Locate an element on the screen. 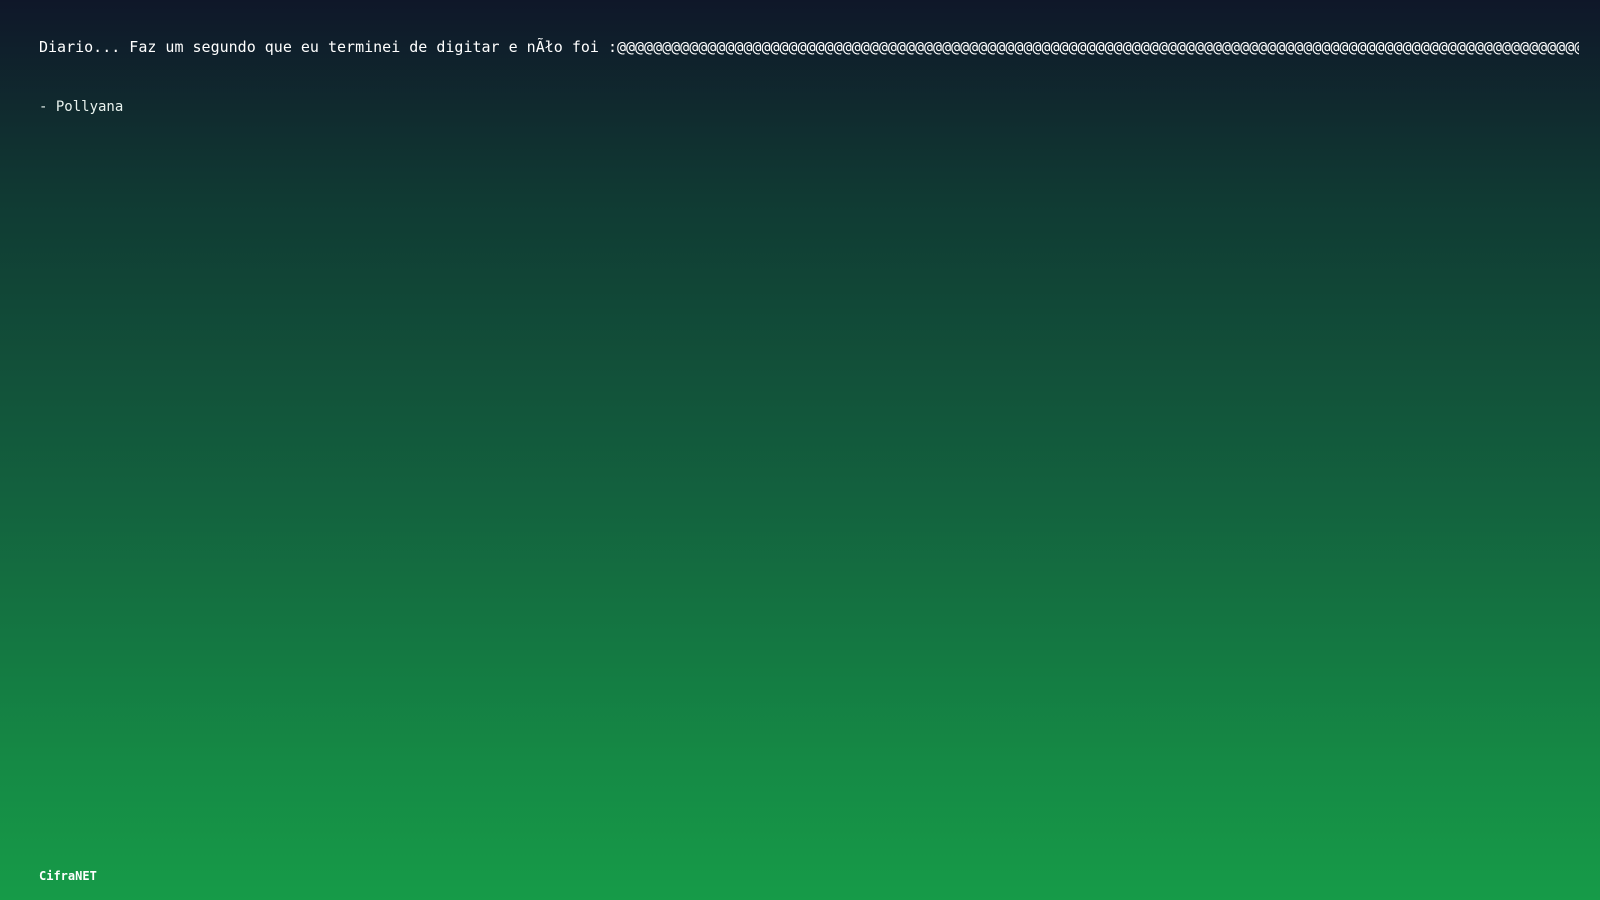 The width and height of the screenshot is (1600, 900). quote-author: - Pollyana is located at coordinates (81, 107).